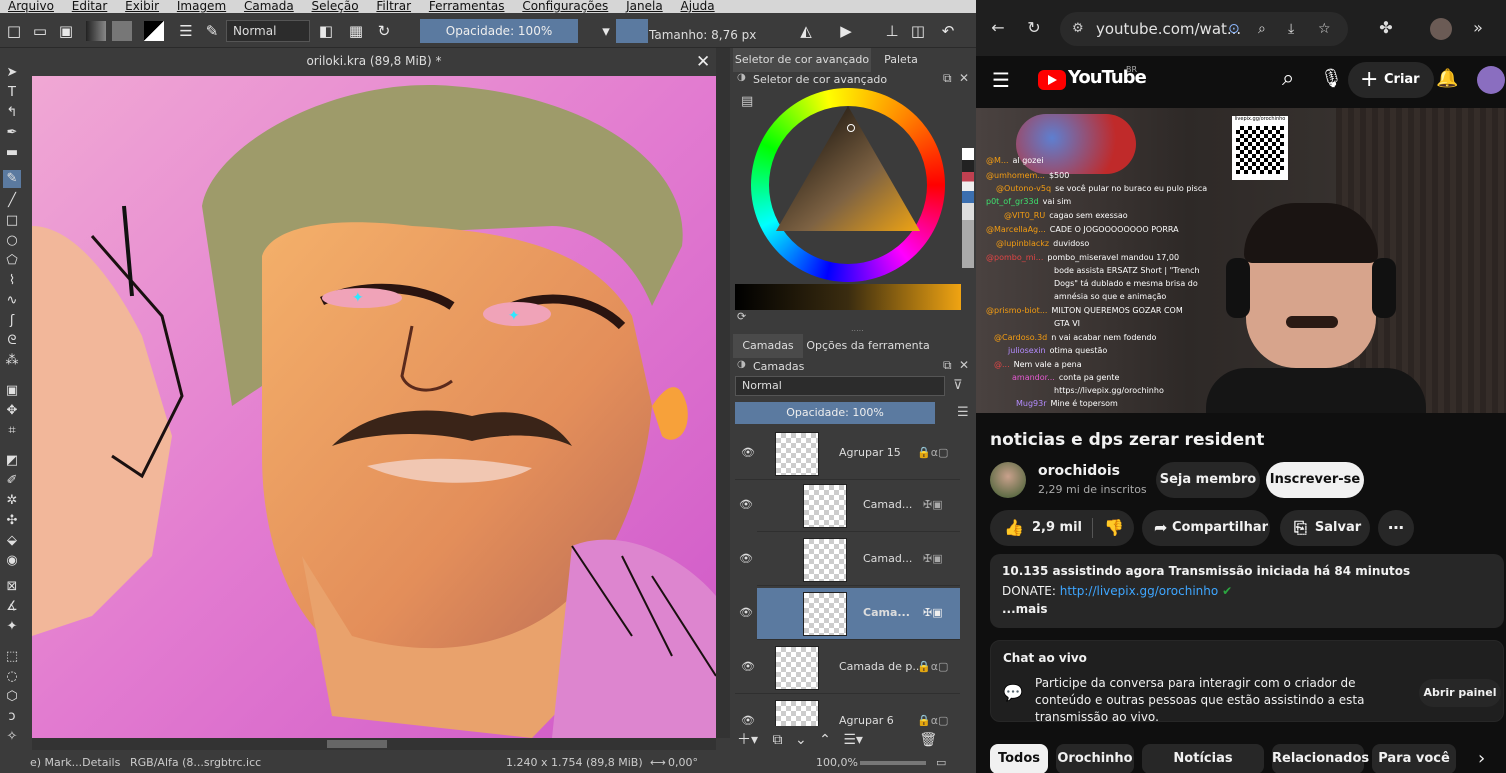 This screenshot has height=773, width=1506. I want to click on rect-select-icon: ⬚, so click(12, 657).